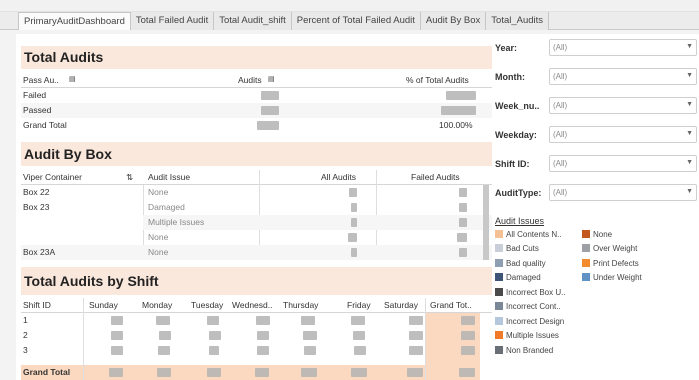 The height and width of the screenshot is (380, 699). Describe the element at coordinates (256, 252) in the screenshot. I see `table-row: Box 23A None` at that location.